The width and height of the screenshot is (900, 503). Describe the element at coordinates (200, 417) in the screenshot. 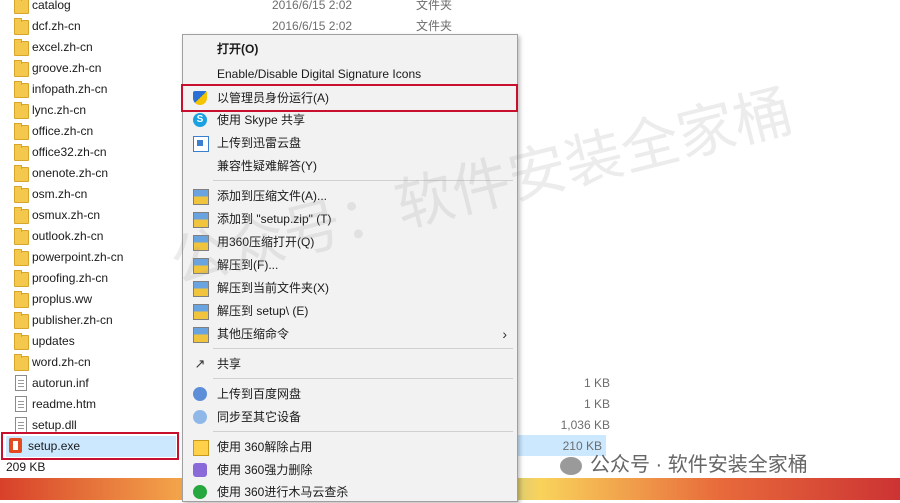

I see `sync-icon` at that location.